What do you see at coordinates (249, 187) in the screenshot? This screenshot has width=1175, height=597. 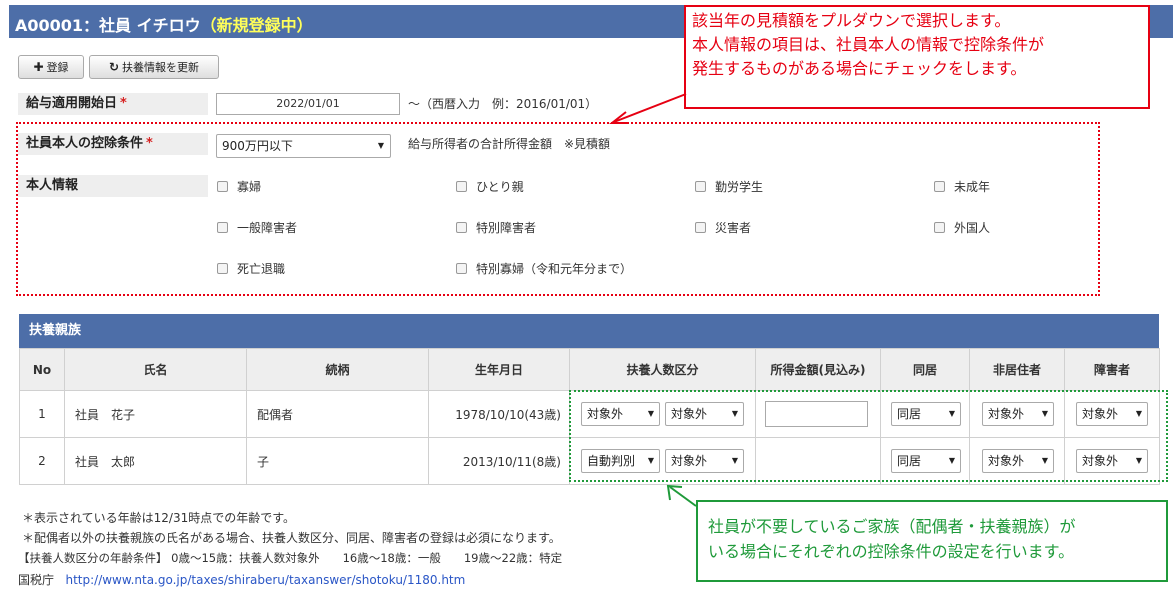 I see `option-label: 寡婦` at bounding box center [249, 187].